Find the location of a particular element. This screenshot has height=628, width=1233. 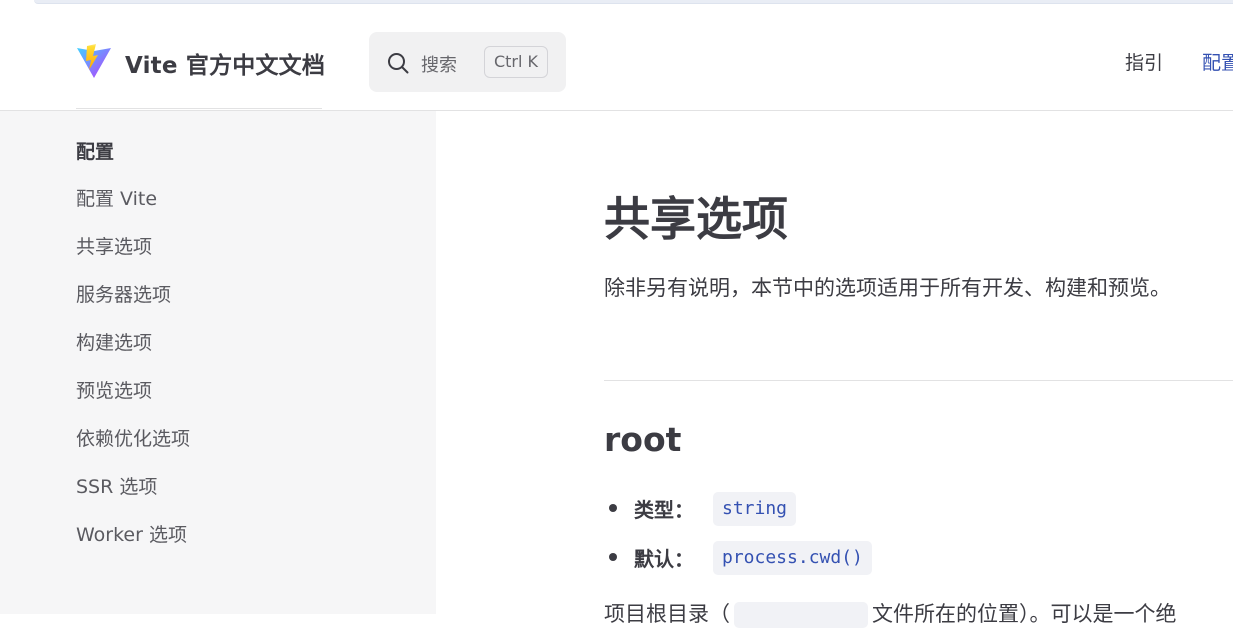

section-heading-root: root is located at coordinates (642, 439).